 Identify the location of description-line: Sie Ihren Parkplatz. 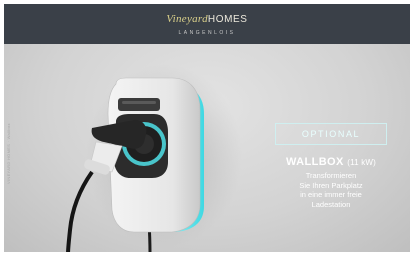
(331, 185).